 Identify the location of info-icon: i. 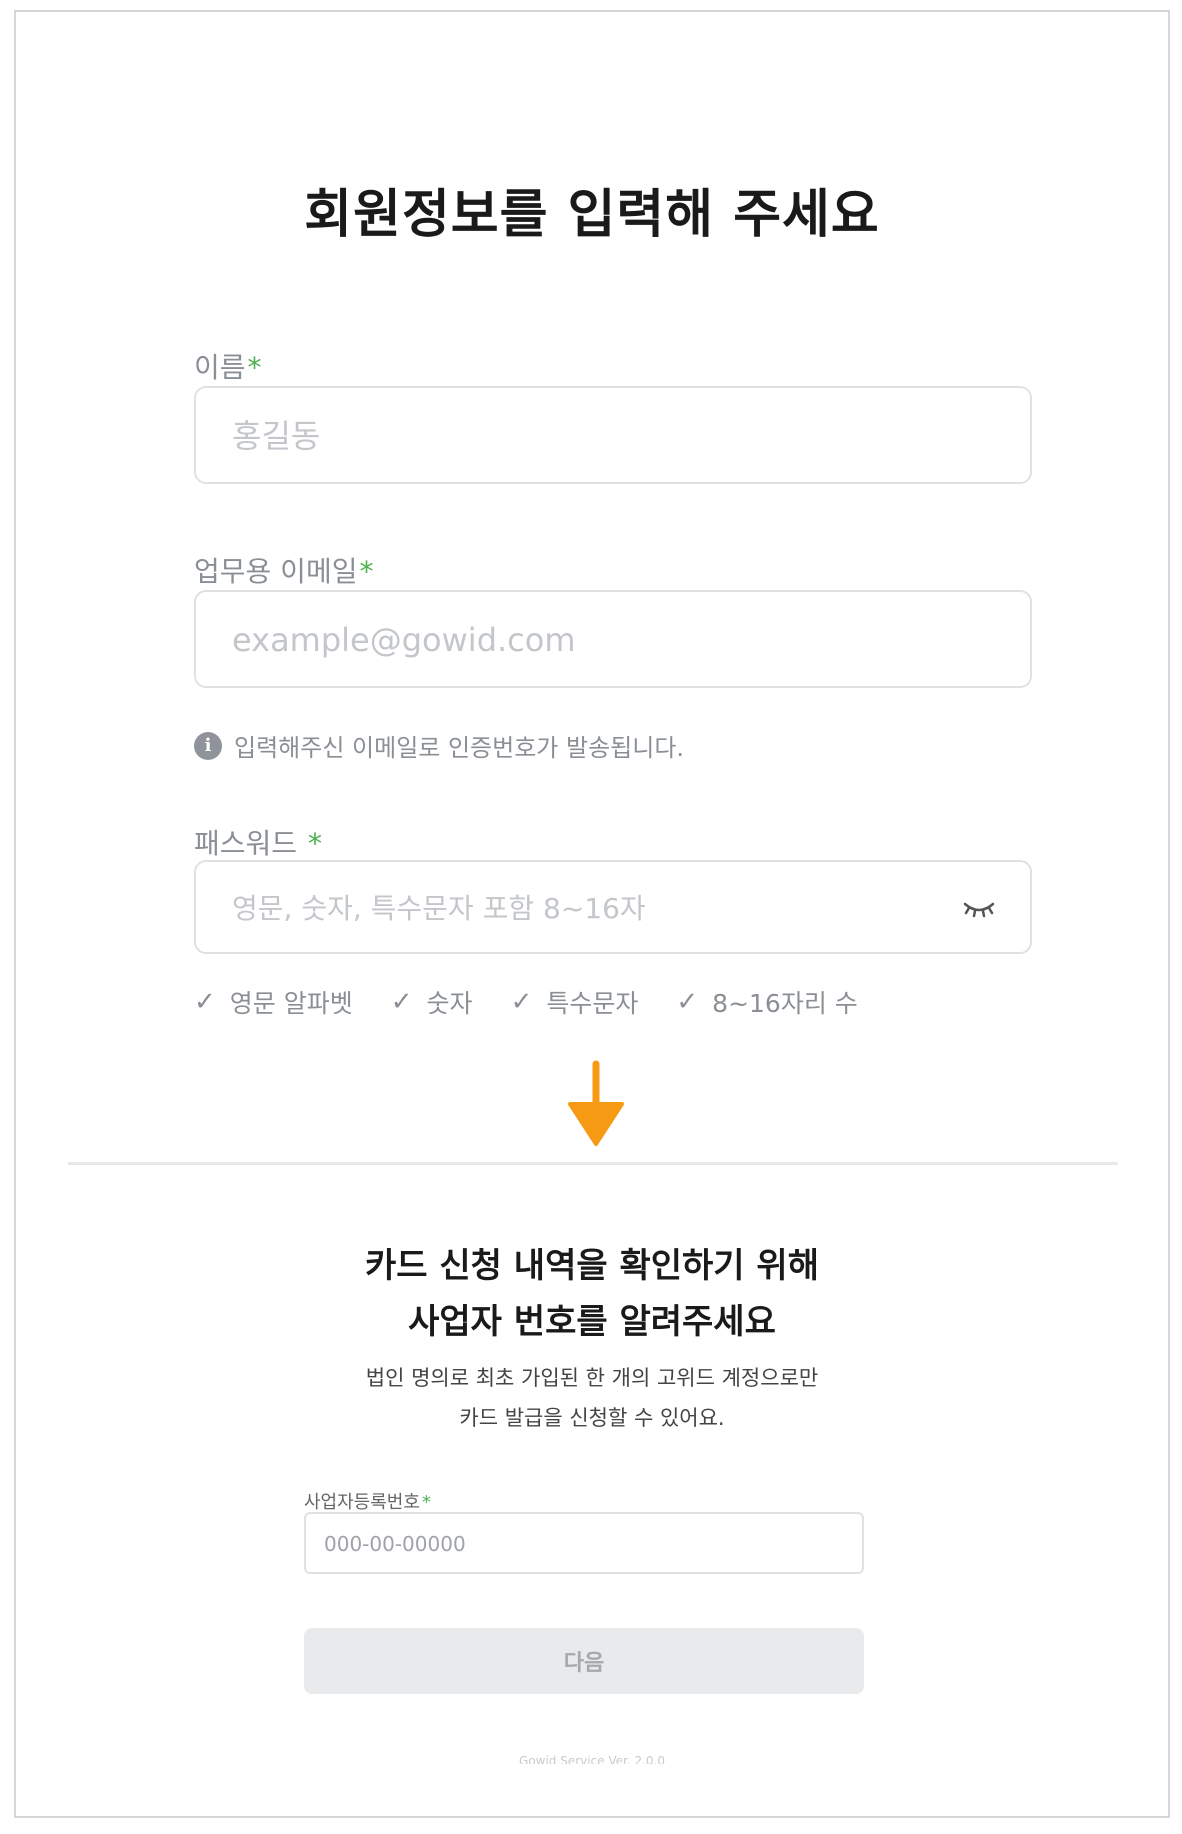
(208, 745).